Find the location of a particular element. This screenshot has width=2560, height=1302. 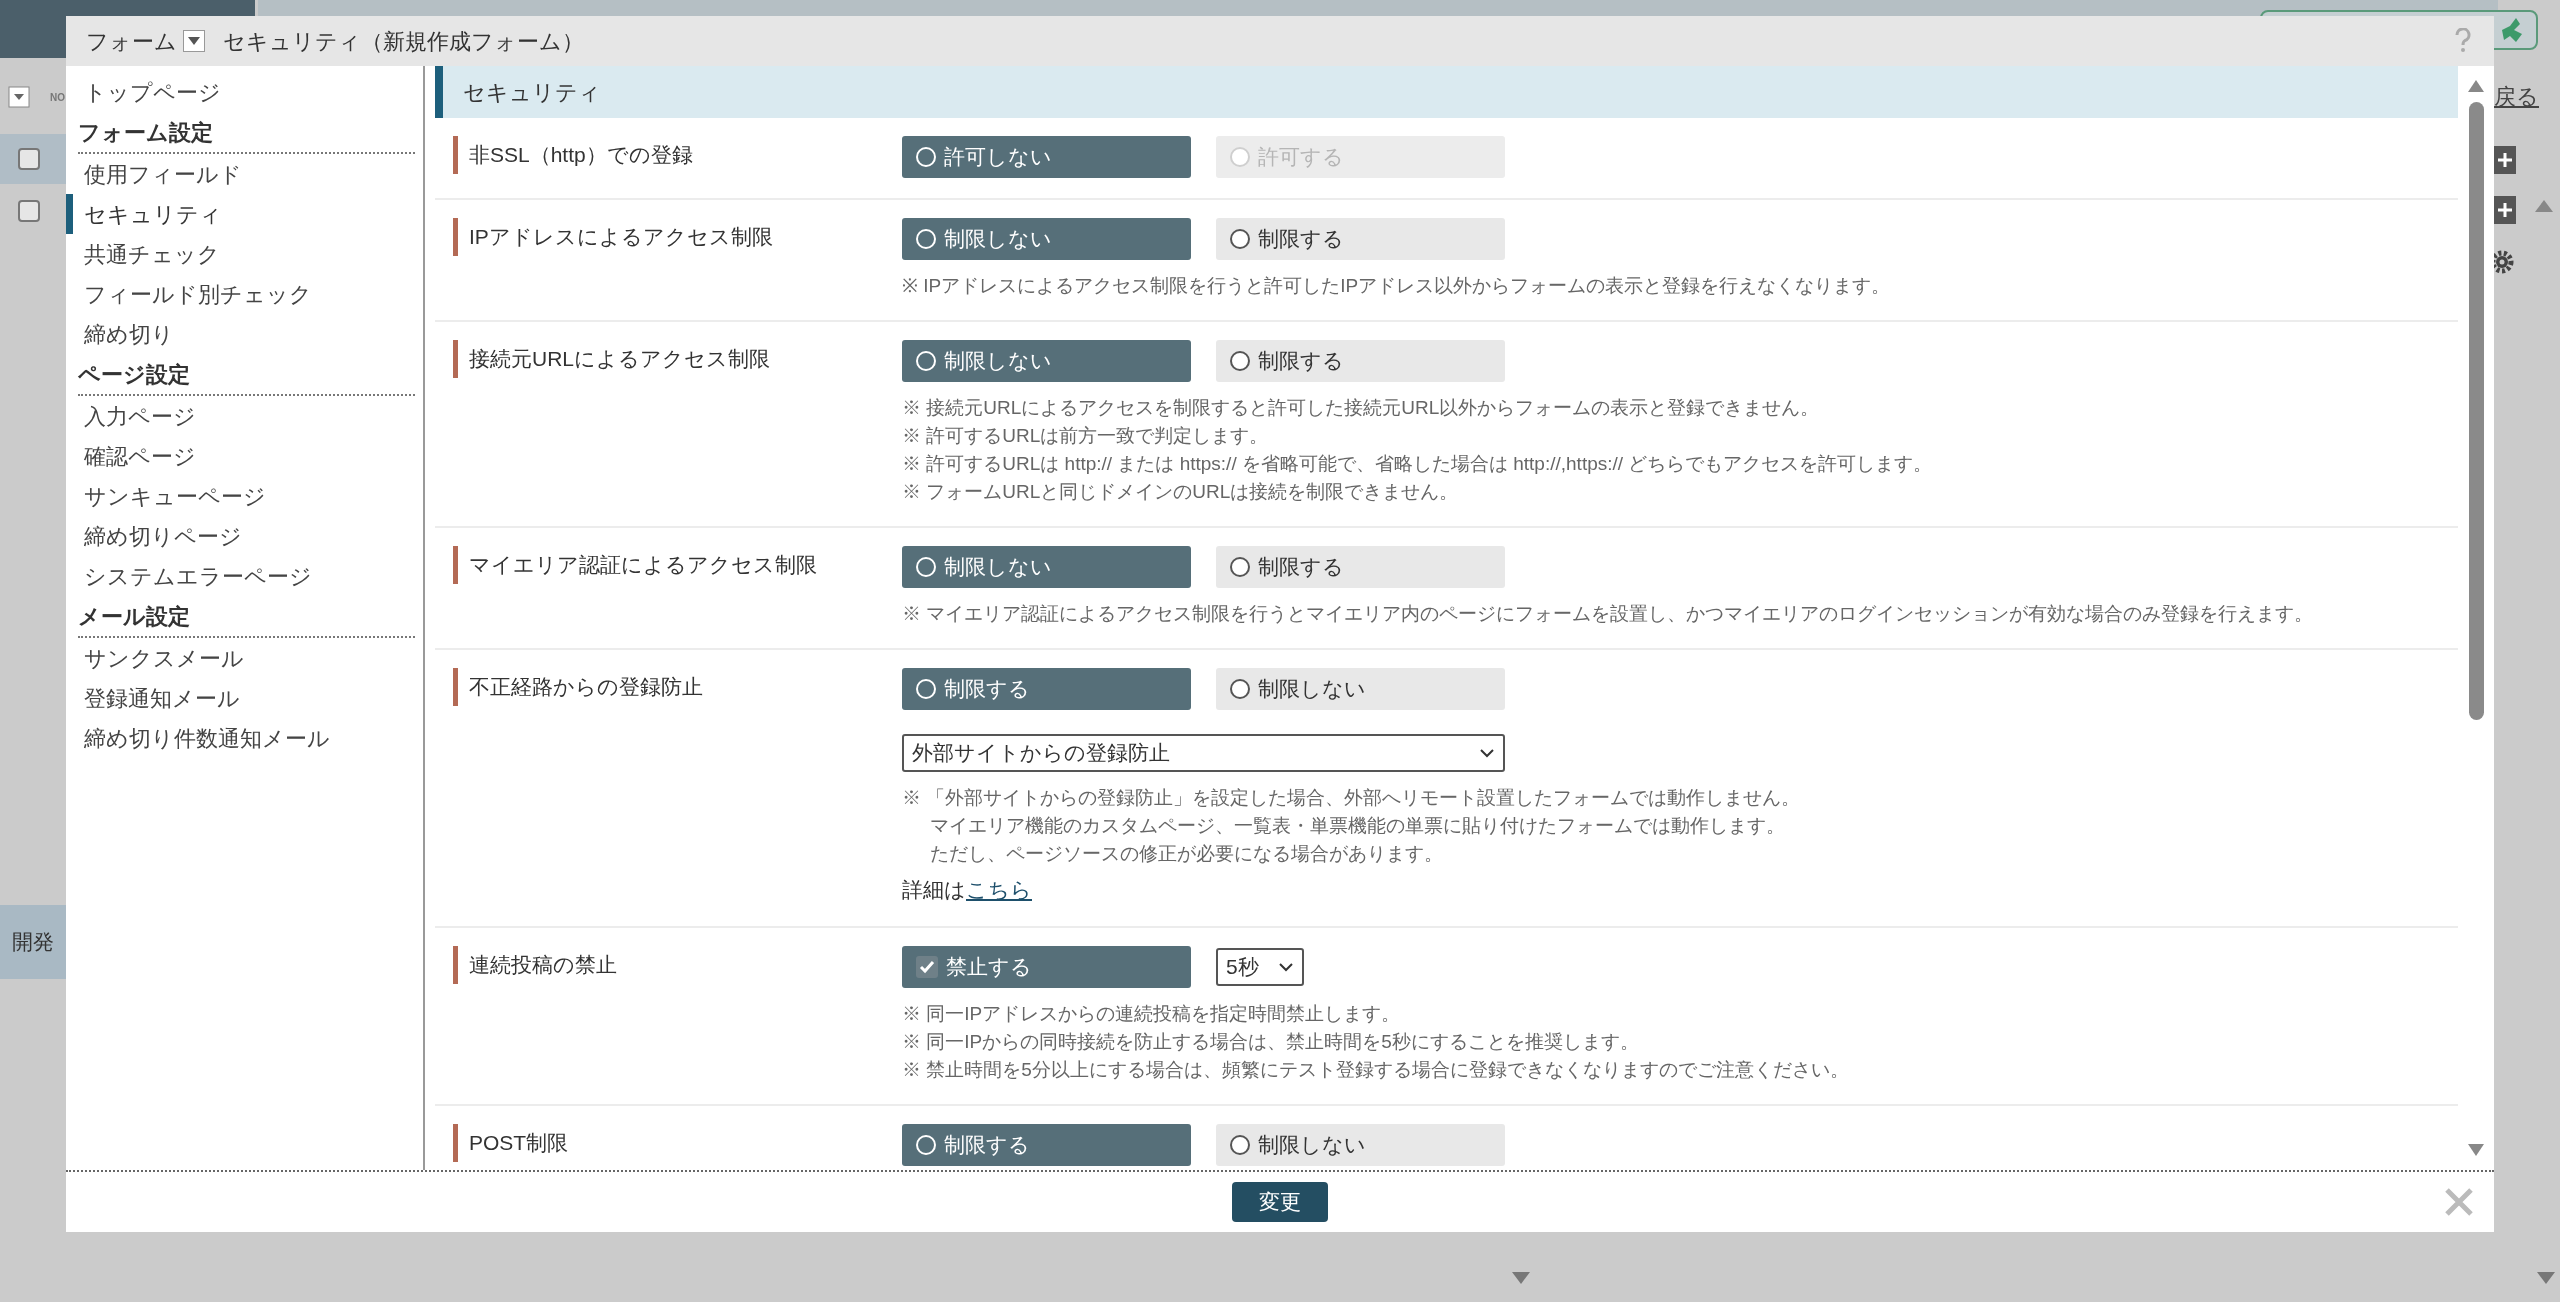

detail-text: 詳細は こちら is located at coordinates (967, 890).